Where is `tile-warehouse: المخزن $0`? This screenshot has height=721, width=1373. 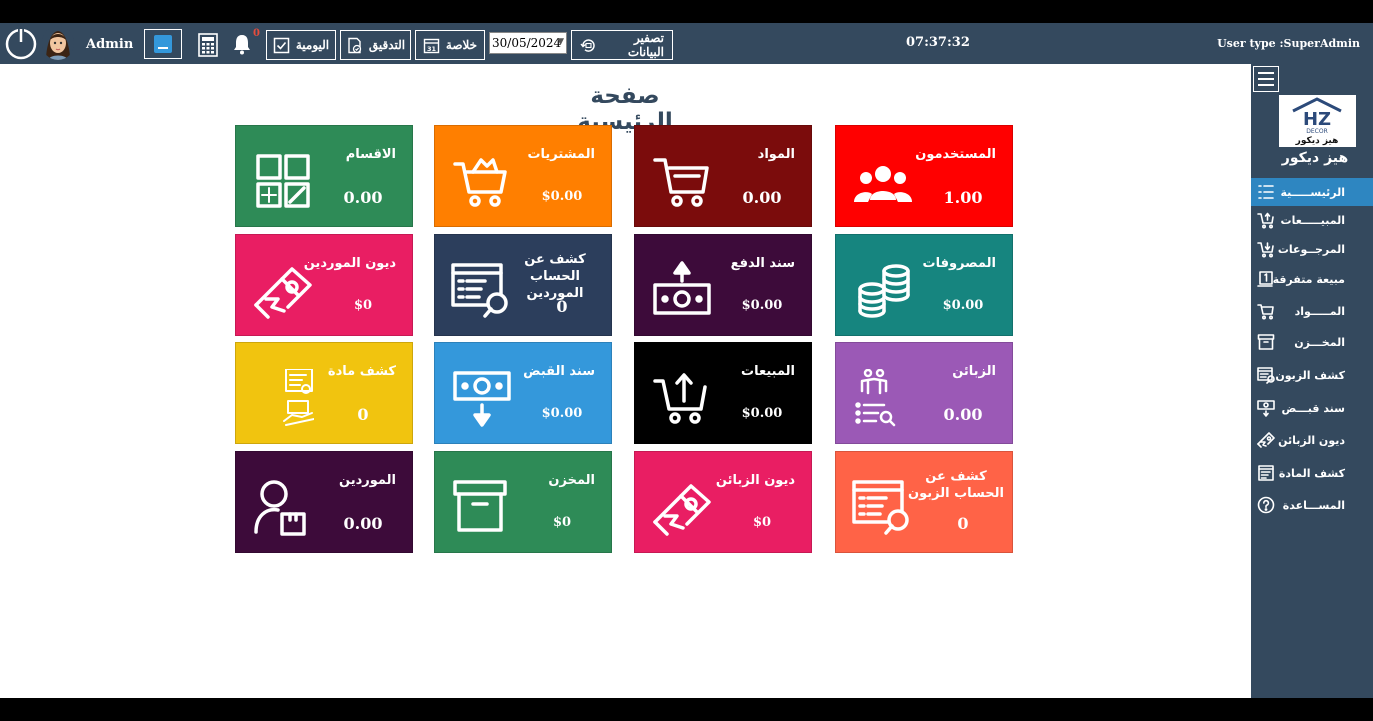 tile-warehouse: المخزن $0 is located at coordinates (523, 502).